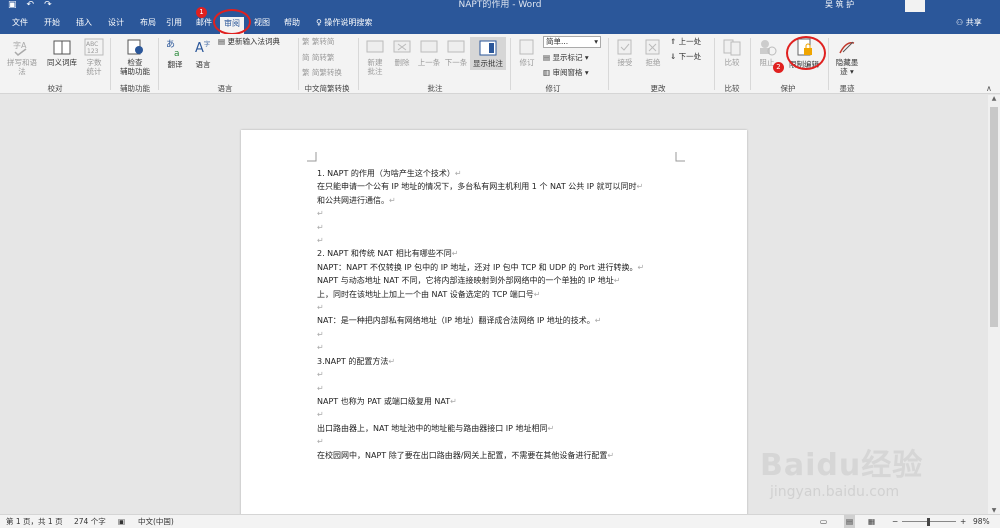 Image resolution: width=1000 pixels, height=528 pixels. I want to click on tab-view: 视图, so click(262, 25).